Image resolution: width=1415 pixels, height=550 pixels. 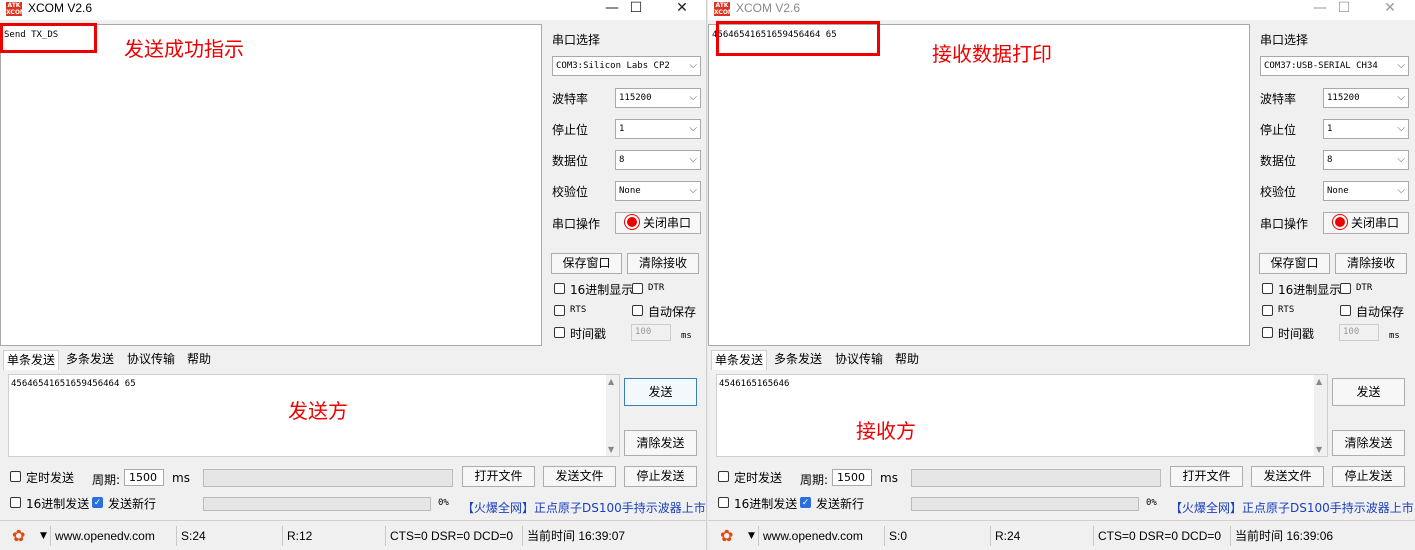 What do you see at coordinates (1321, 66) in the screenshot?
I see `port-value: COM37:USB-SERIAL CH34` at bounding box center [1321, 66].